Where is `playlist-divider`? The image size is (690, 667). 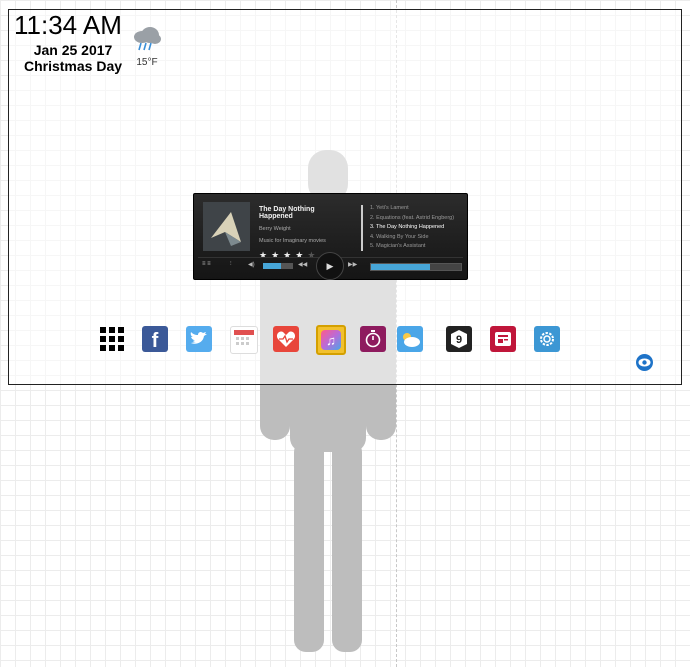 playlist-divider is located at coordinates (362, 228).